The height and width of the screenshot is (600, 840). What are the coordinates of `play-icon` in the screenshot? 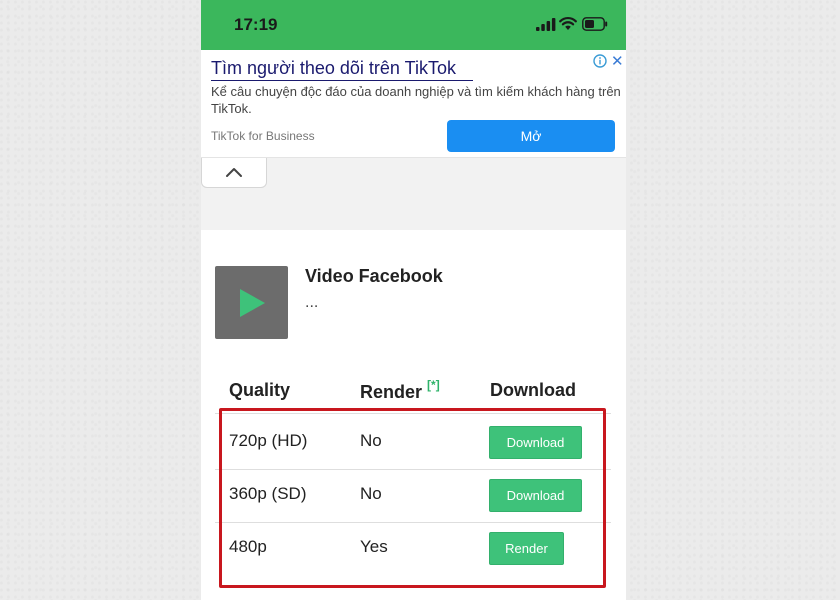 It's located at (252, 302).